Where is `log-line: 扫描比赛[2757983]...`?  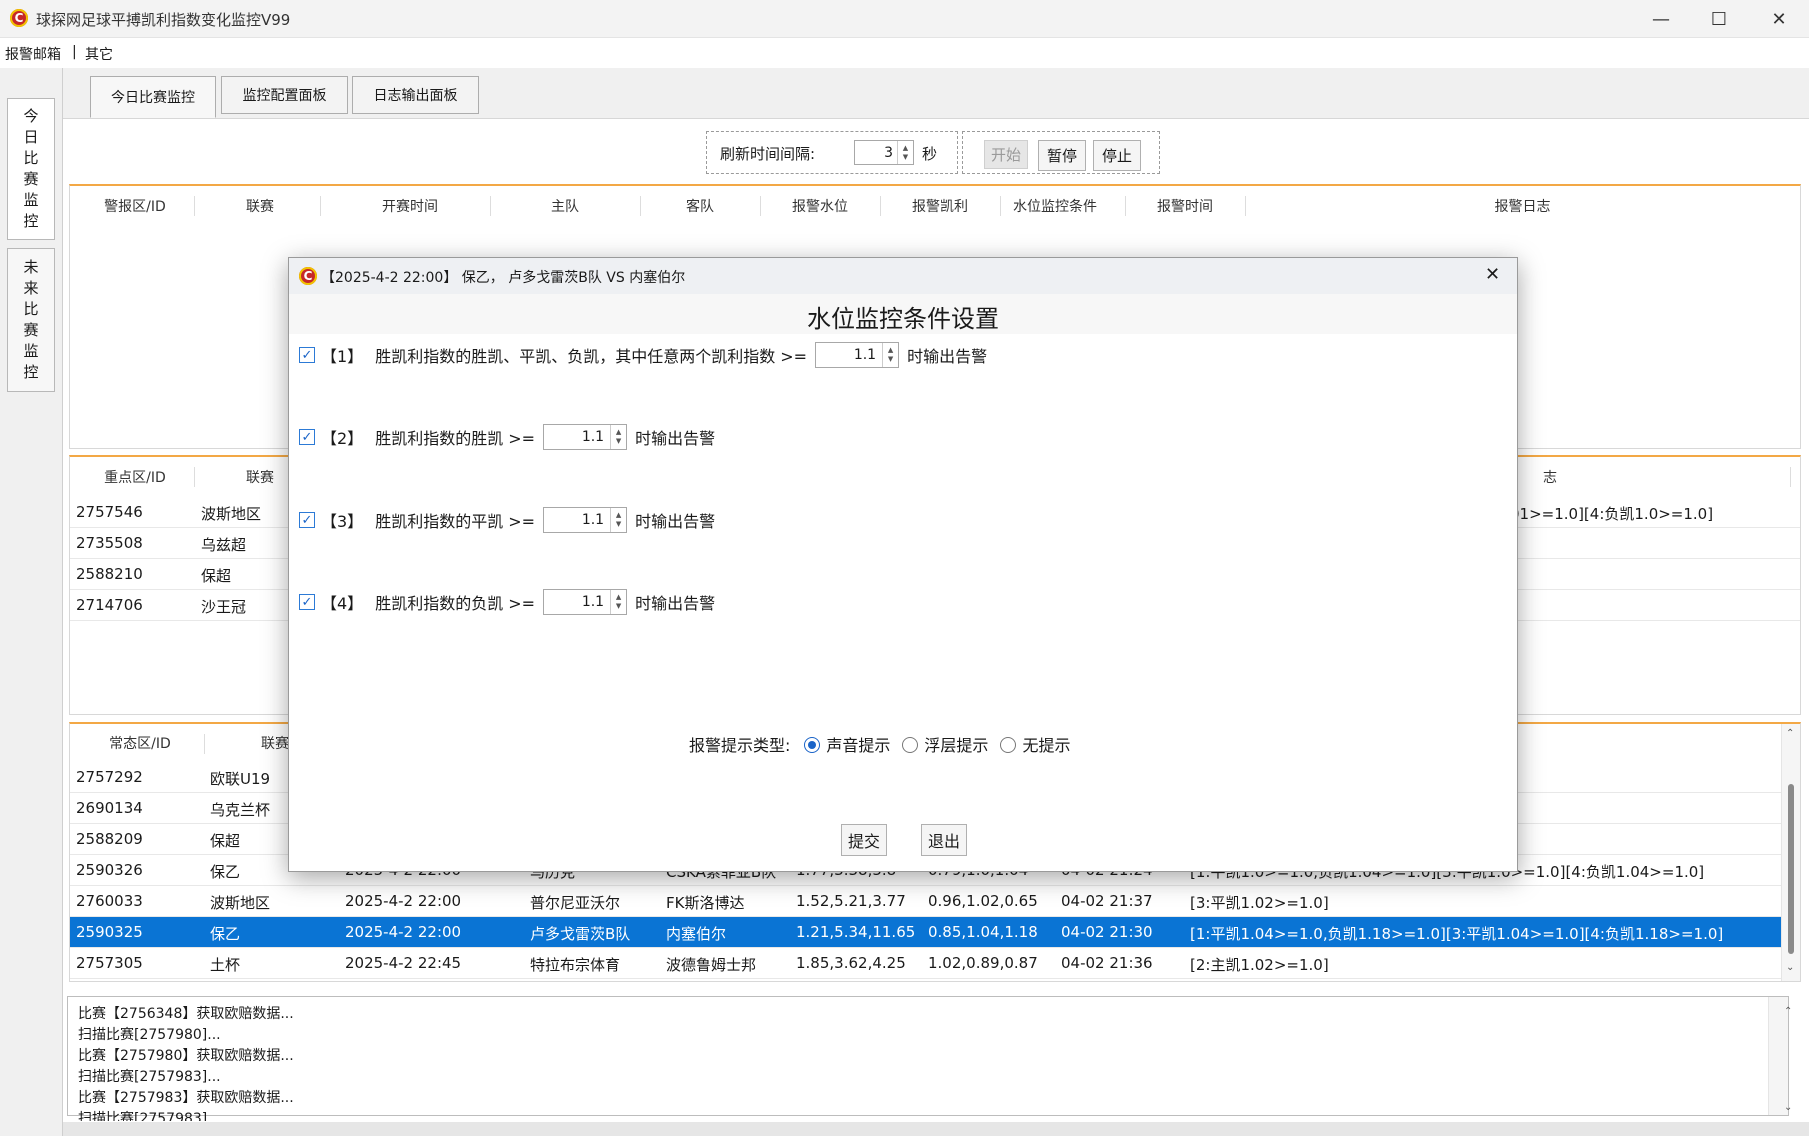 log-line: 扫描比赛[2757983]... is located at coordinates (149, 1077).